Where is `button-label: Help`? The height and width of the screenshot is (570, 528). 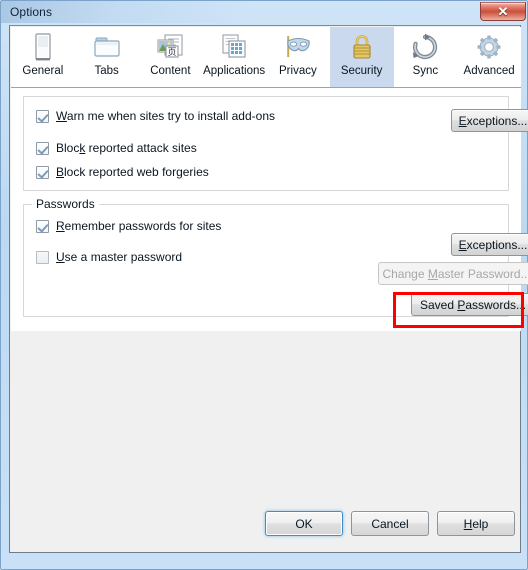
button-label: Help is located at coordinates (476, 524).